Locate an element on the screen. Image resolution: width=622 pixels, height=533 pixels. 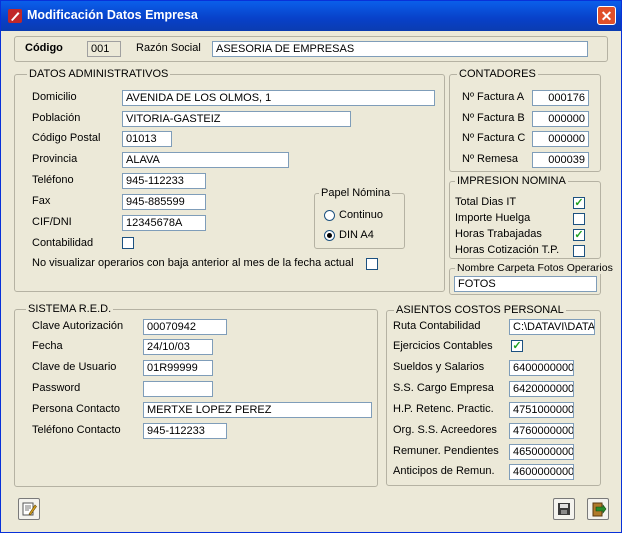
clave-autorizacion-field: 00070942 is located at coordinates (185, 327).